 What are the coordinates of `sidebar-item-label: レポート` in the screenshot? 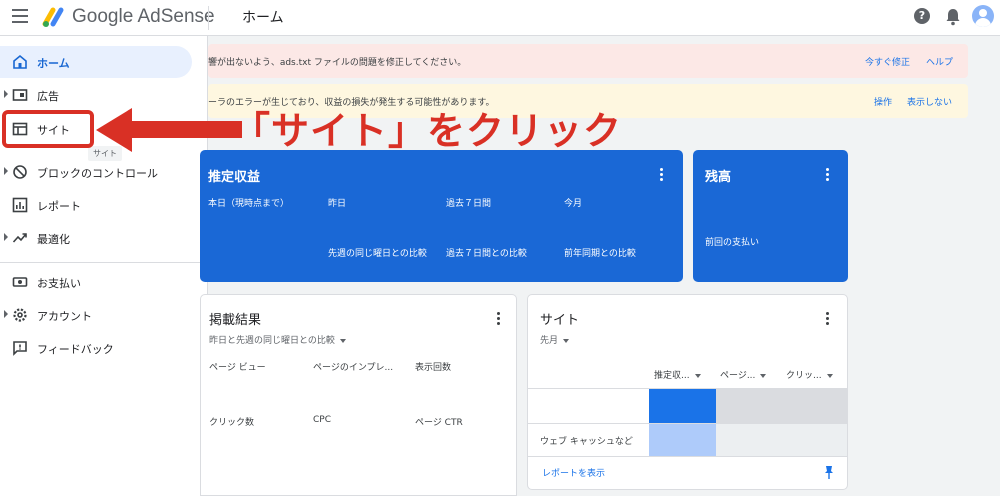 It's located at (59, 206).